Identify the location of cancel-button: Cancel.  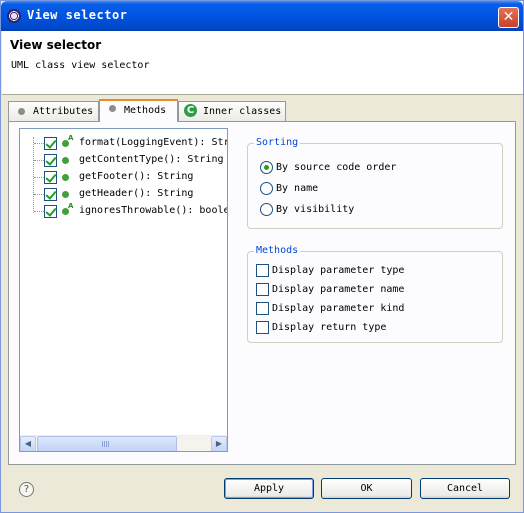
(465, 488).